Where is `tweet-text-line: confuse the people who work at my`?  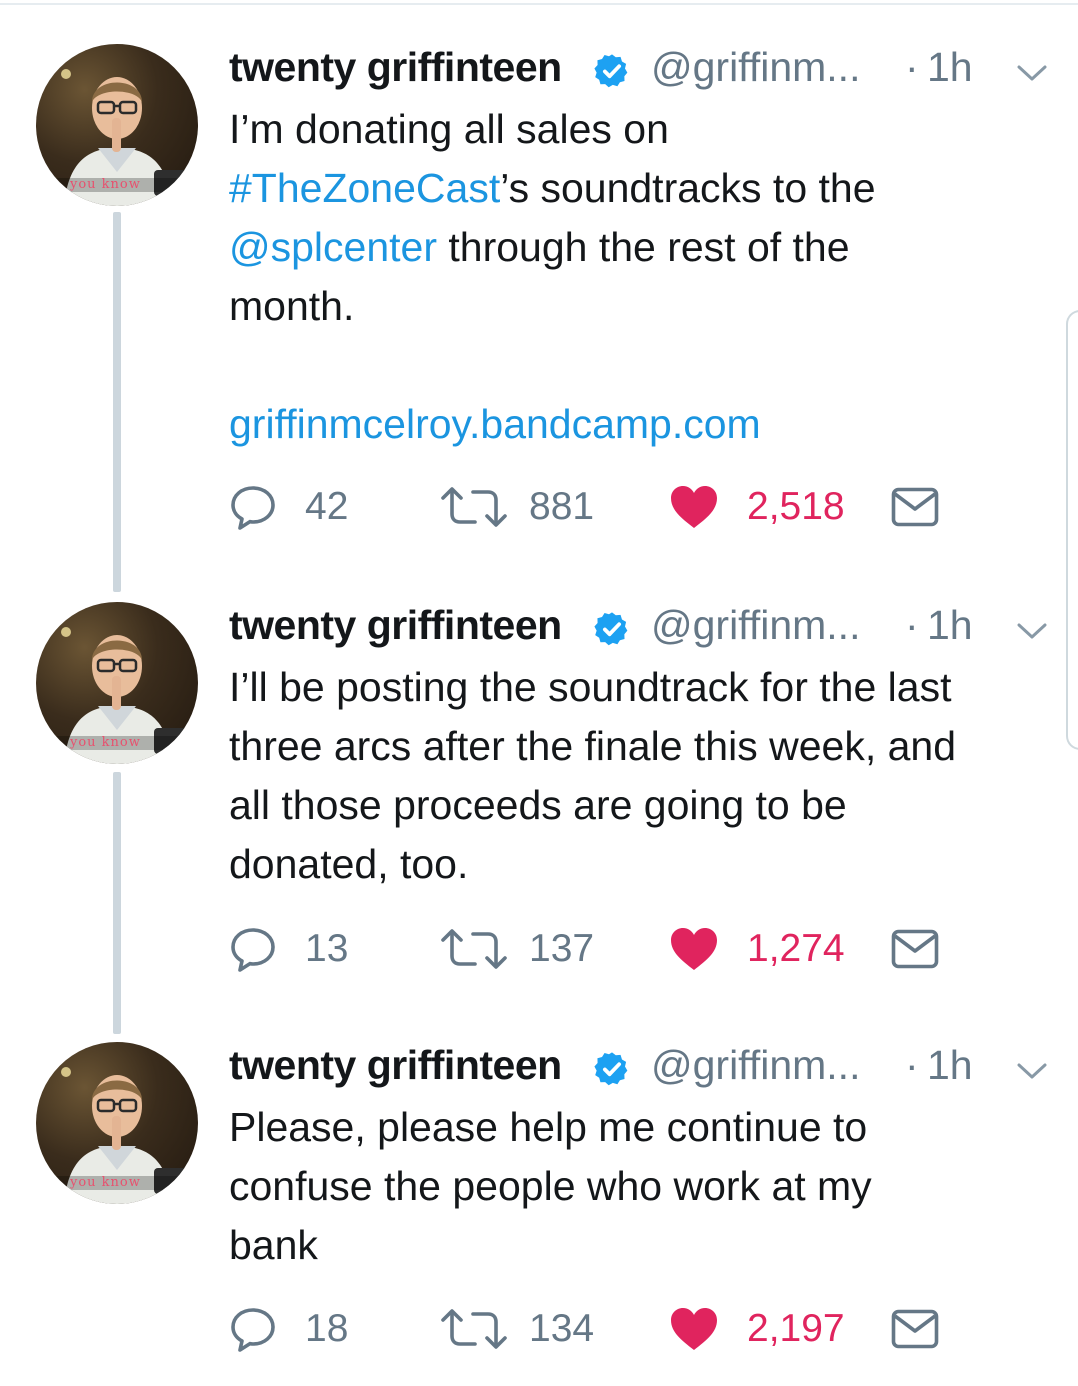 tweet-text-line: confuse the people who work at my is located at coordinates (639, 1186).